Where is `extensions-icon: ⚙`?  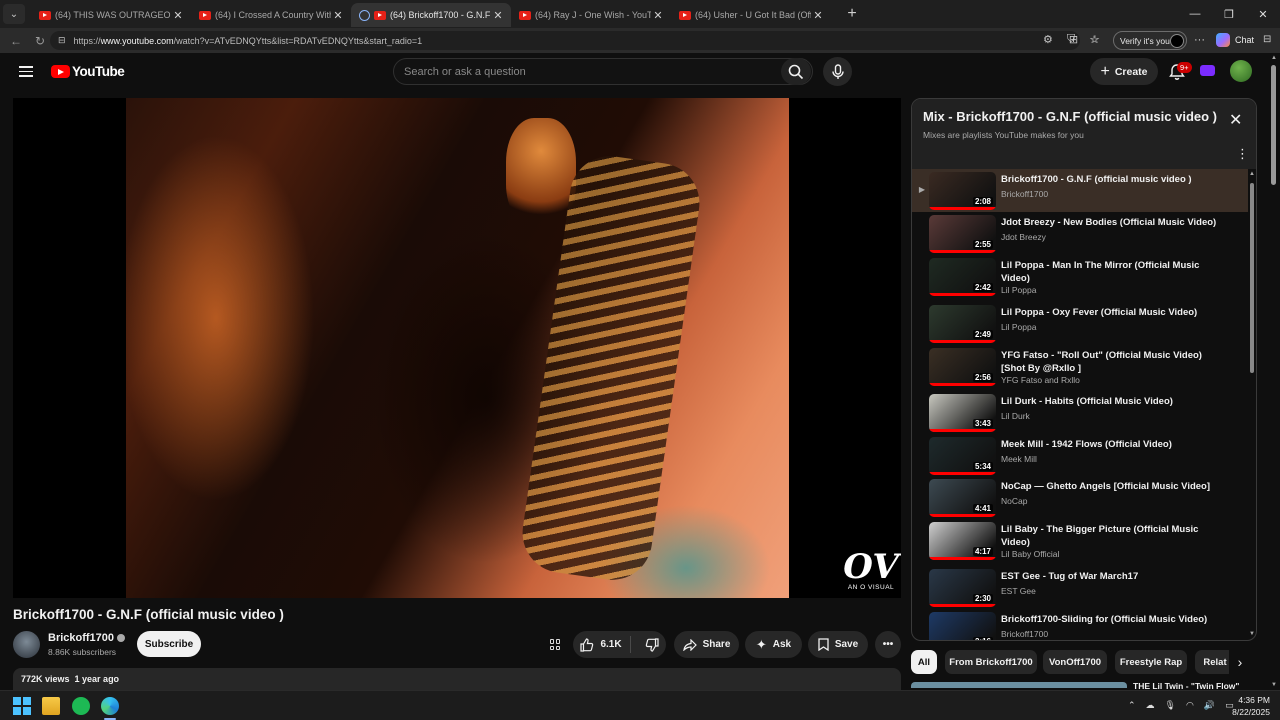
extensions-icon: ⚙ is located at coordinates (1048, 39).